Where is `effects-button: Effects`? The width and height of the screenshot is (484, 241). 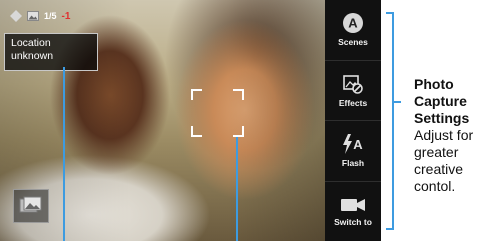 effects-button: Effects is located at coordinates (353, 91).